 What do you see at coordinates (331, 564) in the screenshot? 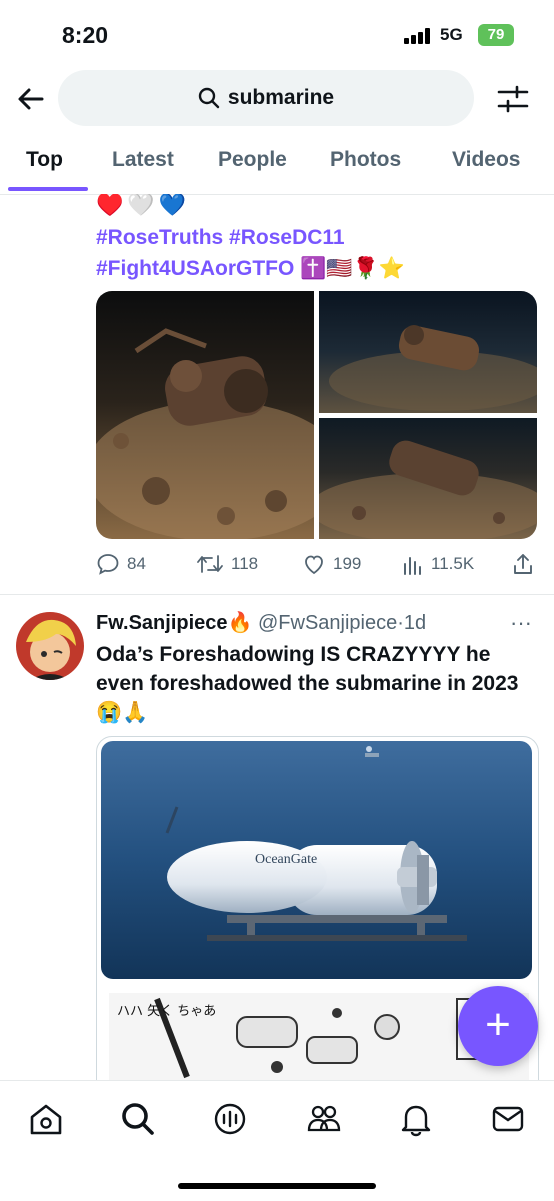
I see `like-button: 199` at bounding box center [331, 564].